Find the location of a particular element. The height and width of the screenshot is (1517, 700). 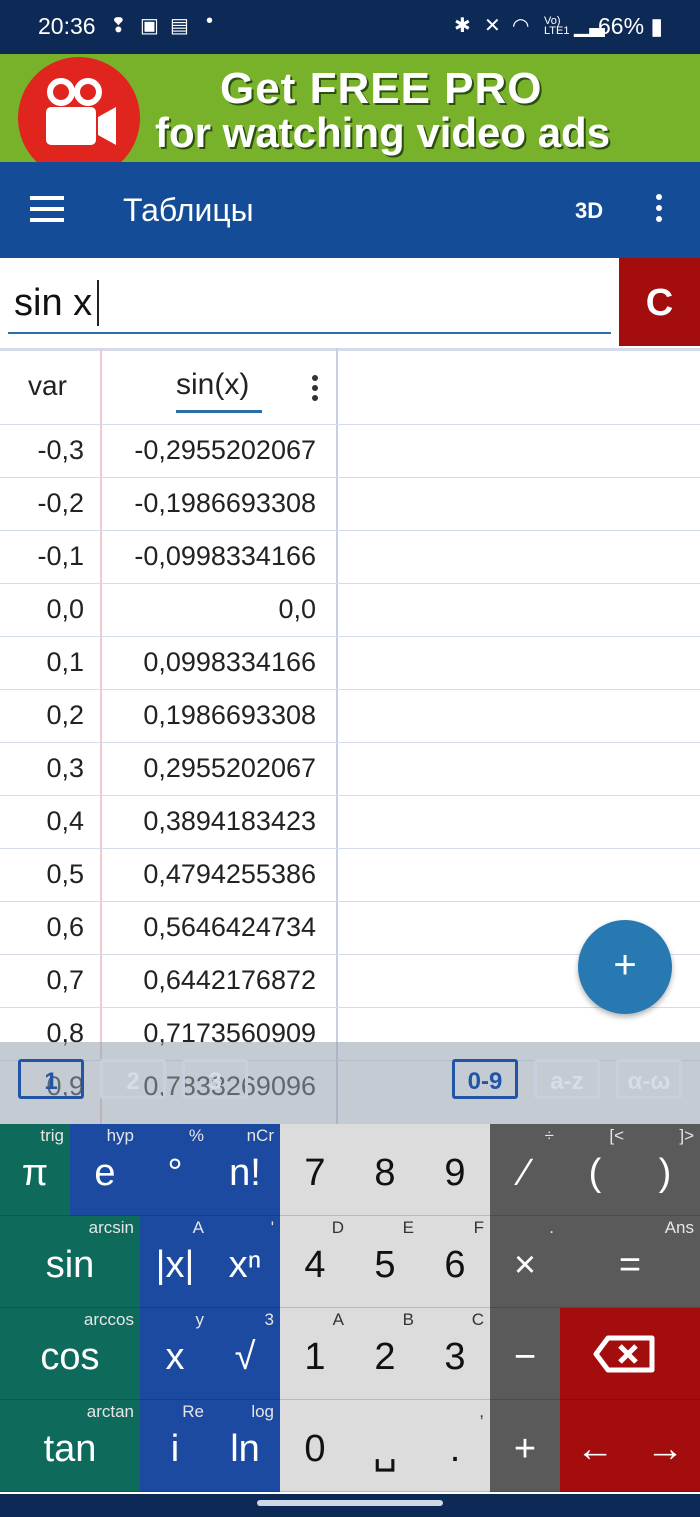

table-row: 0,5 0,4794255386 is located at coordinates (350, 875).